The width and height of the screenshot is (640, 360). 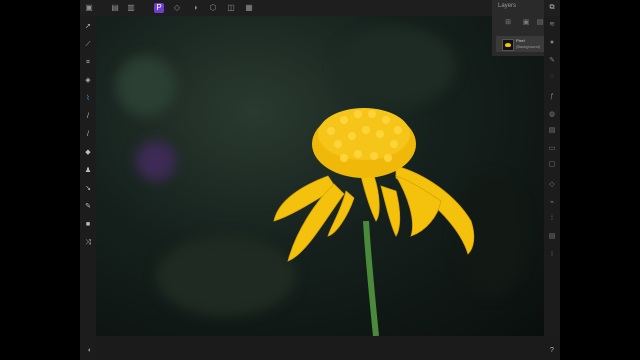 What do you see at coordinates (552, 43) in the screenshot?
I see `color-studio-icon: ●` at bounding box center [552, 43].